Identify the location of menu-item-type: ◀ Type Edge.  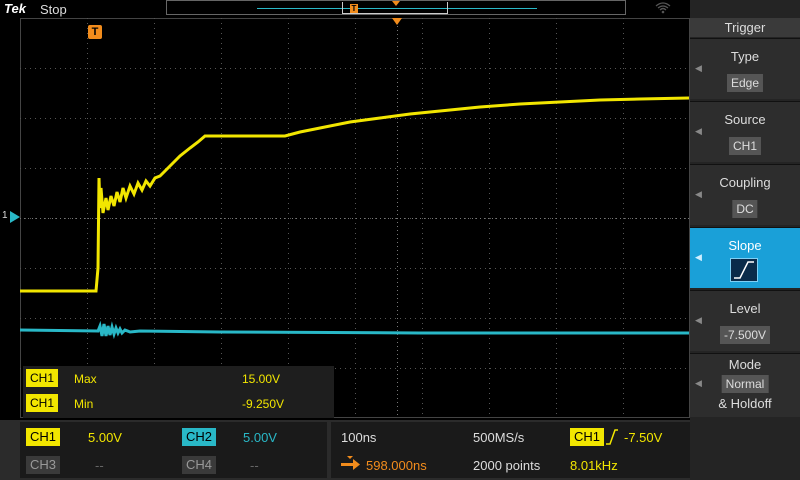
(745, 68).